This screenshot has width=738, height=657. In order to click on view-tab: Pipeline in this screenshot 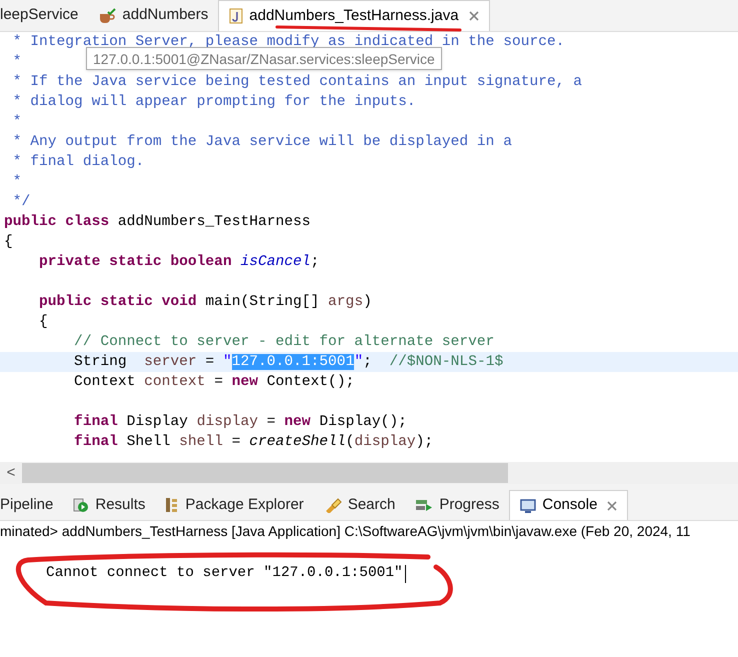, I will do `click(32, 505)`.